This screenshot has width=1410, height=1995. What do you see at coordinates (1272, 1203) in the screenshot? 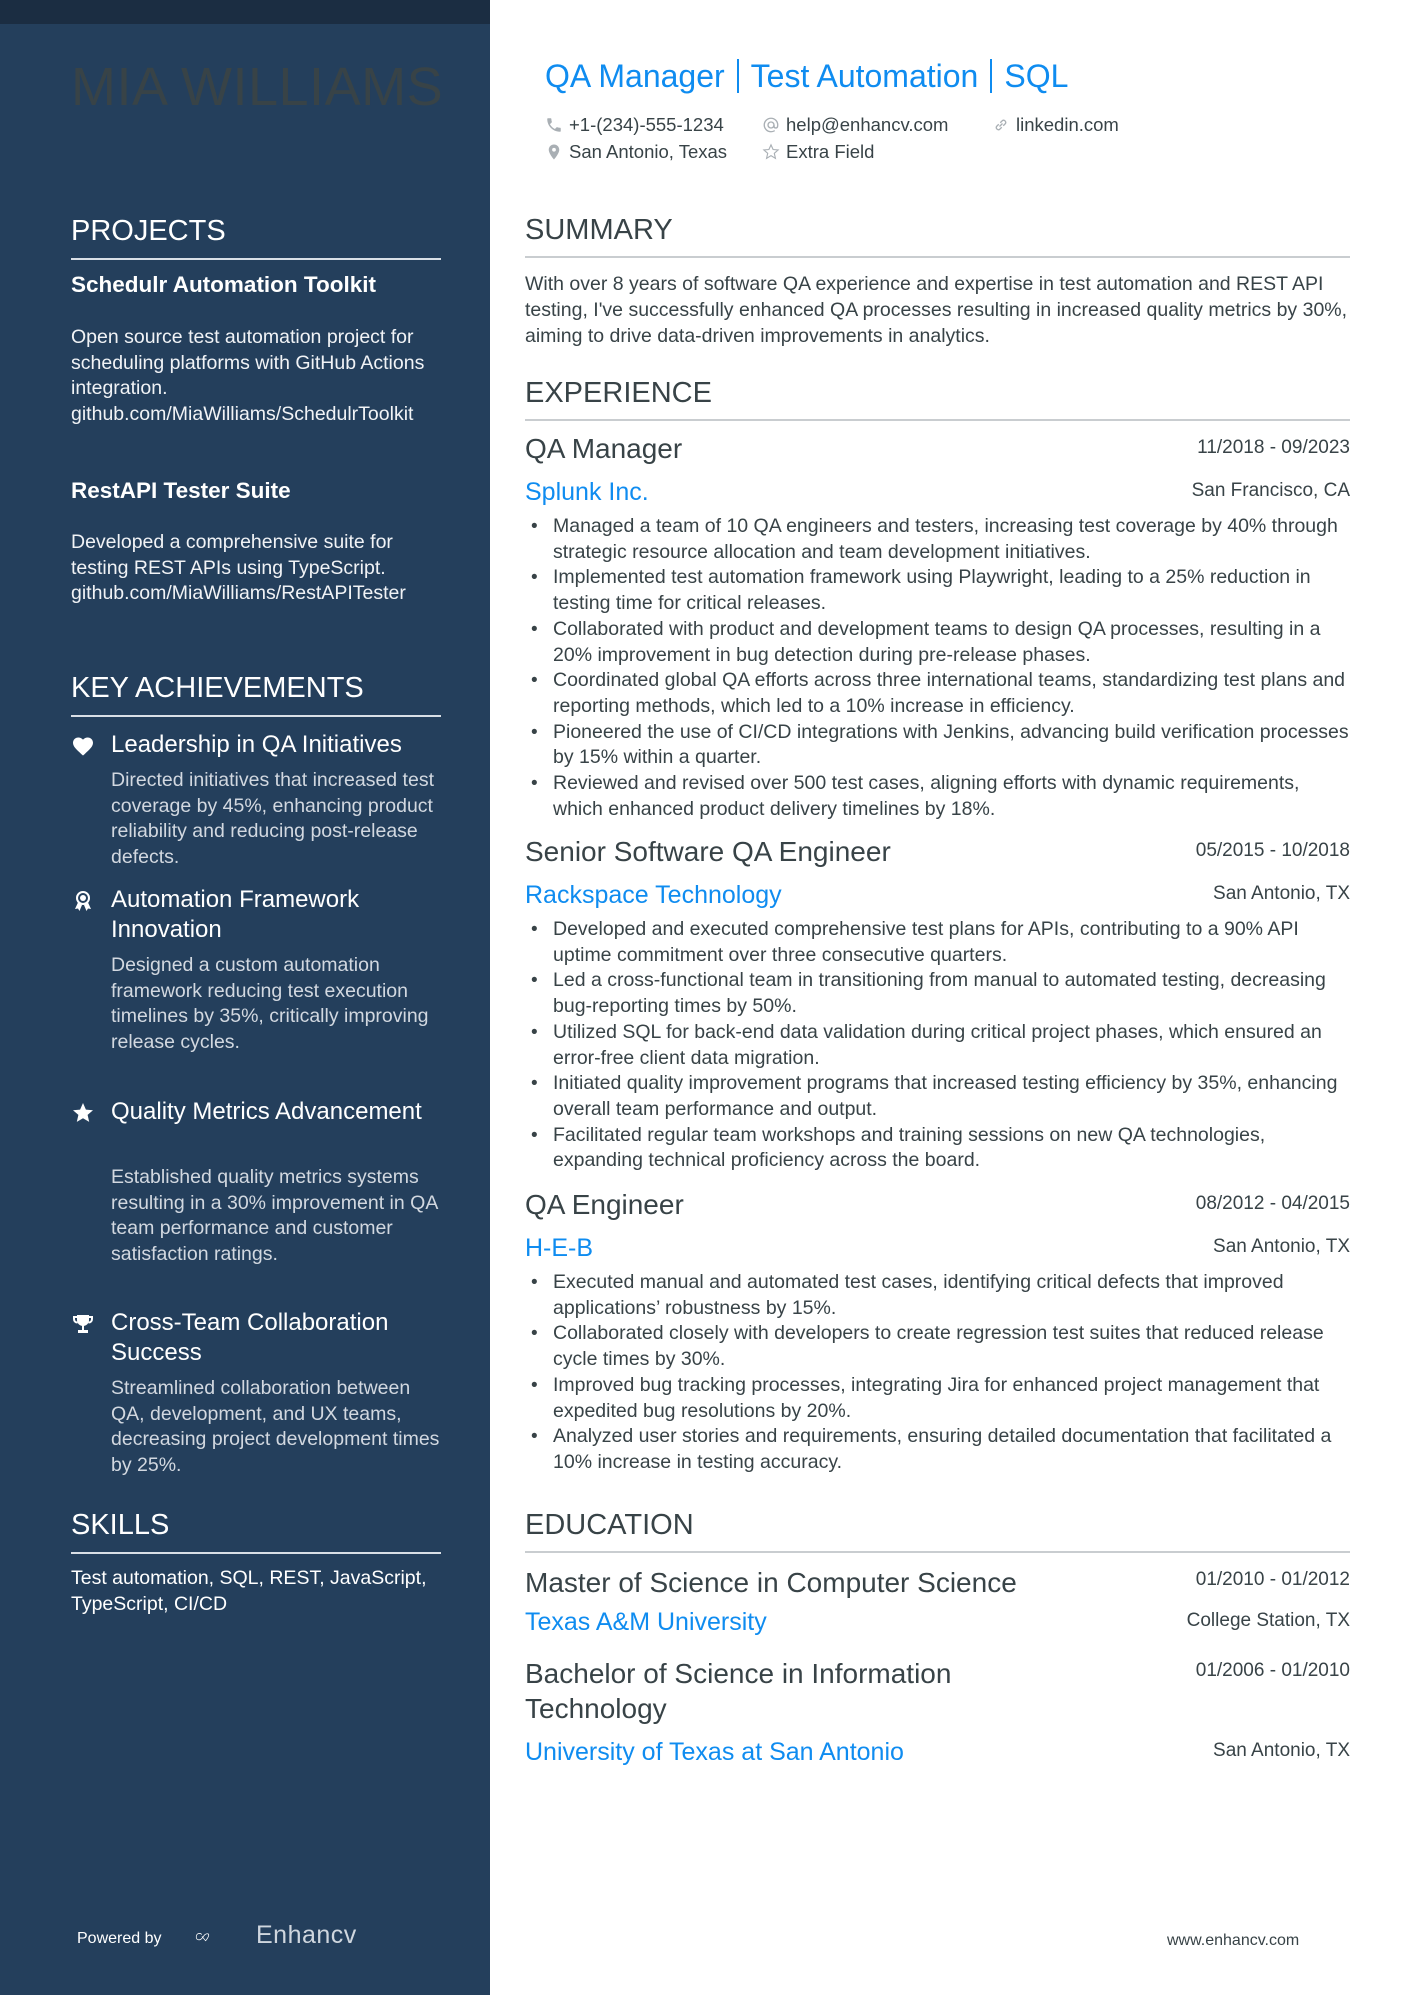
I see `job-dates: 08/2012 - 04/2015` at bounding box center [1272, 1203].